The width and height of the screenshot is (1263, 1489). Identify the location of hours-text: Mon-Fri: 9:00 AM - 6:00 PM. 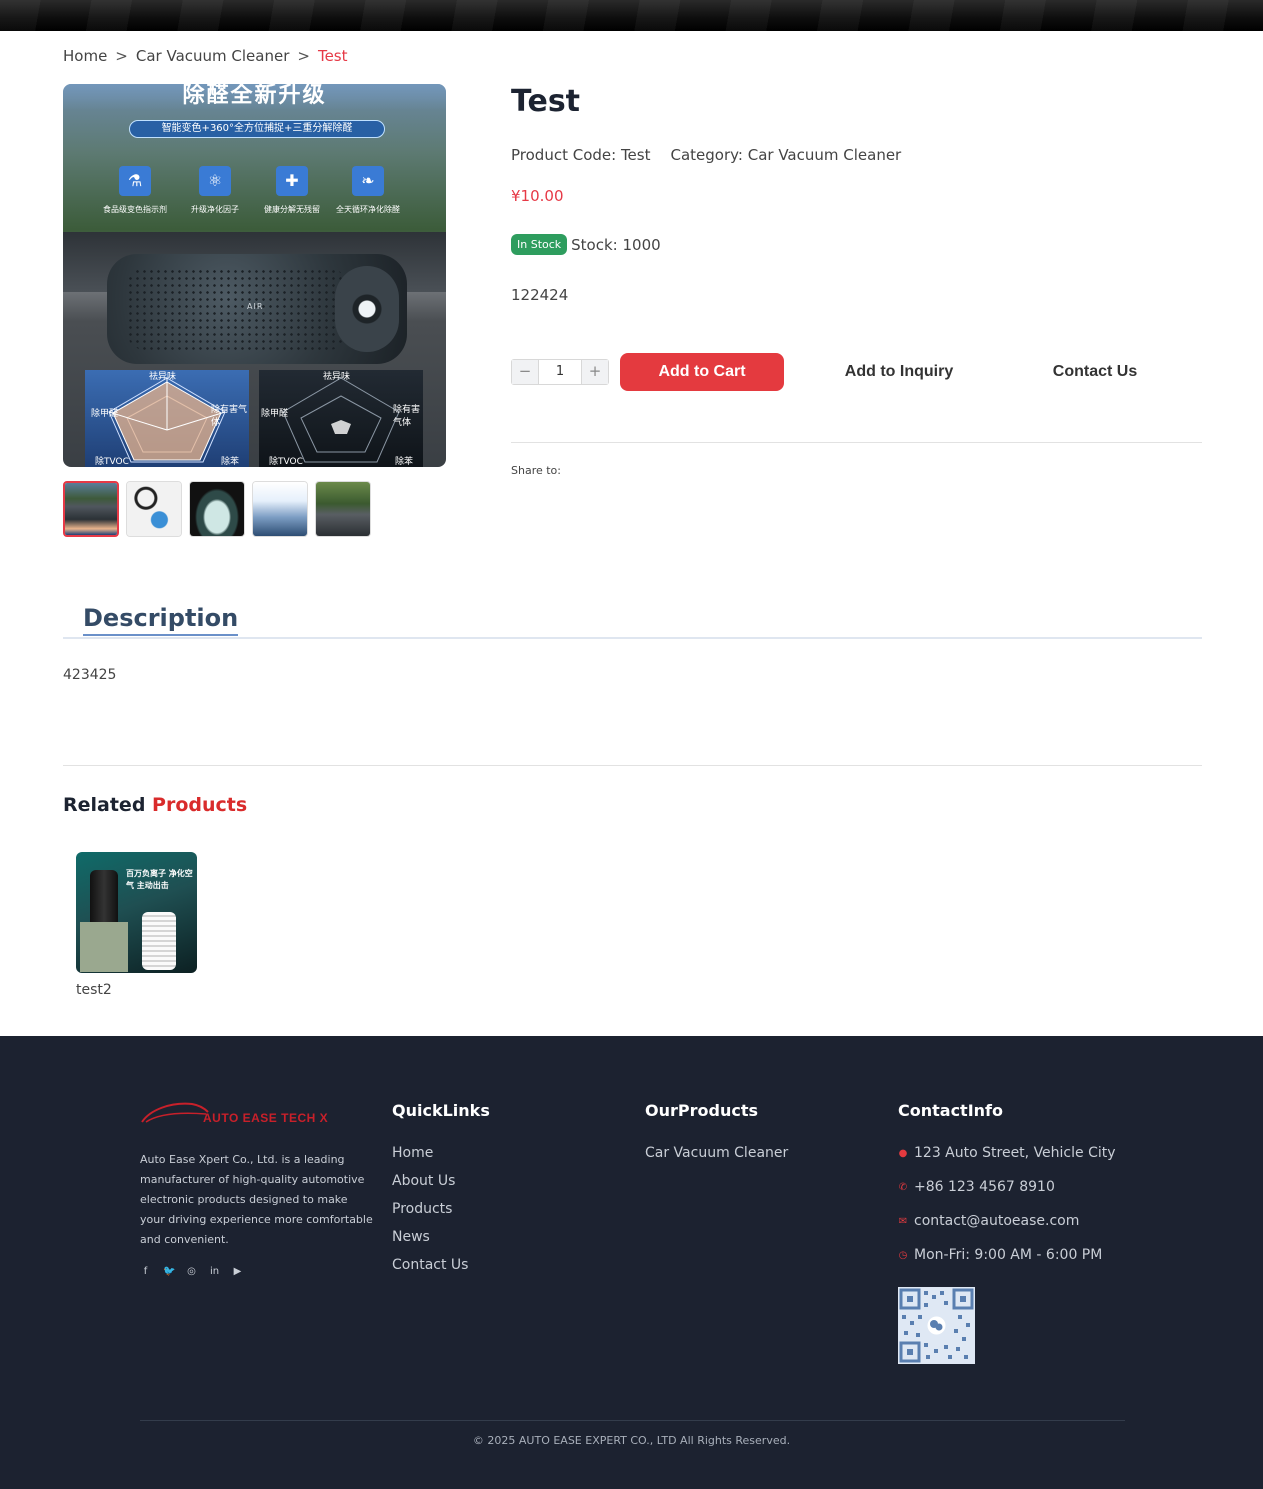
(1008, 1255).